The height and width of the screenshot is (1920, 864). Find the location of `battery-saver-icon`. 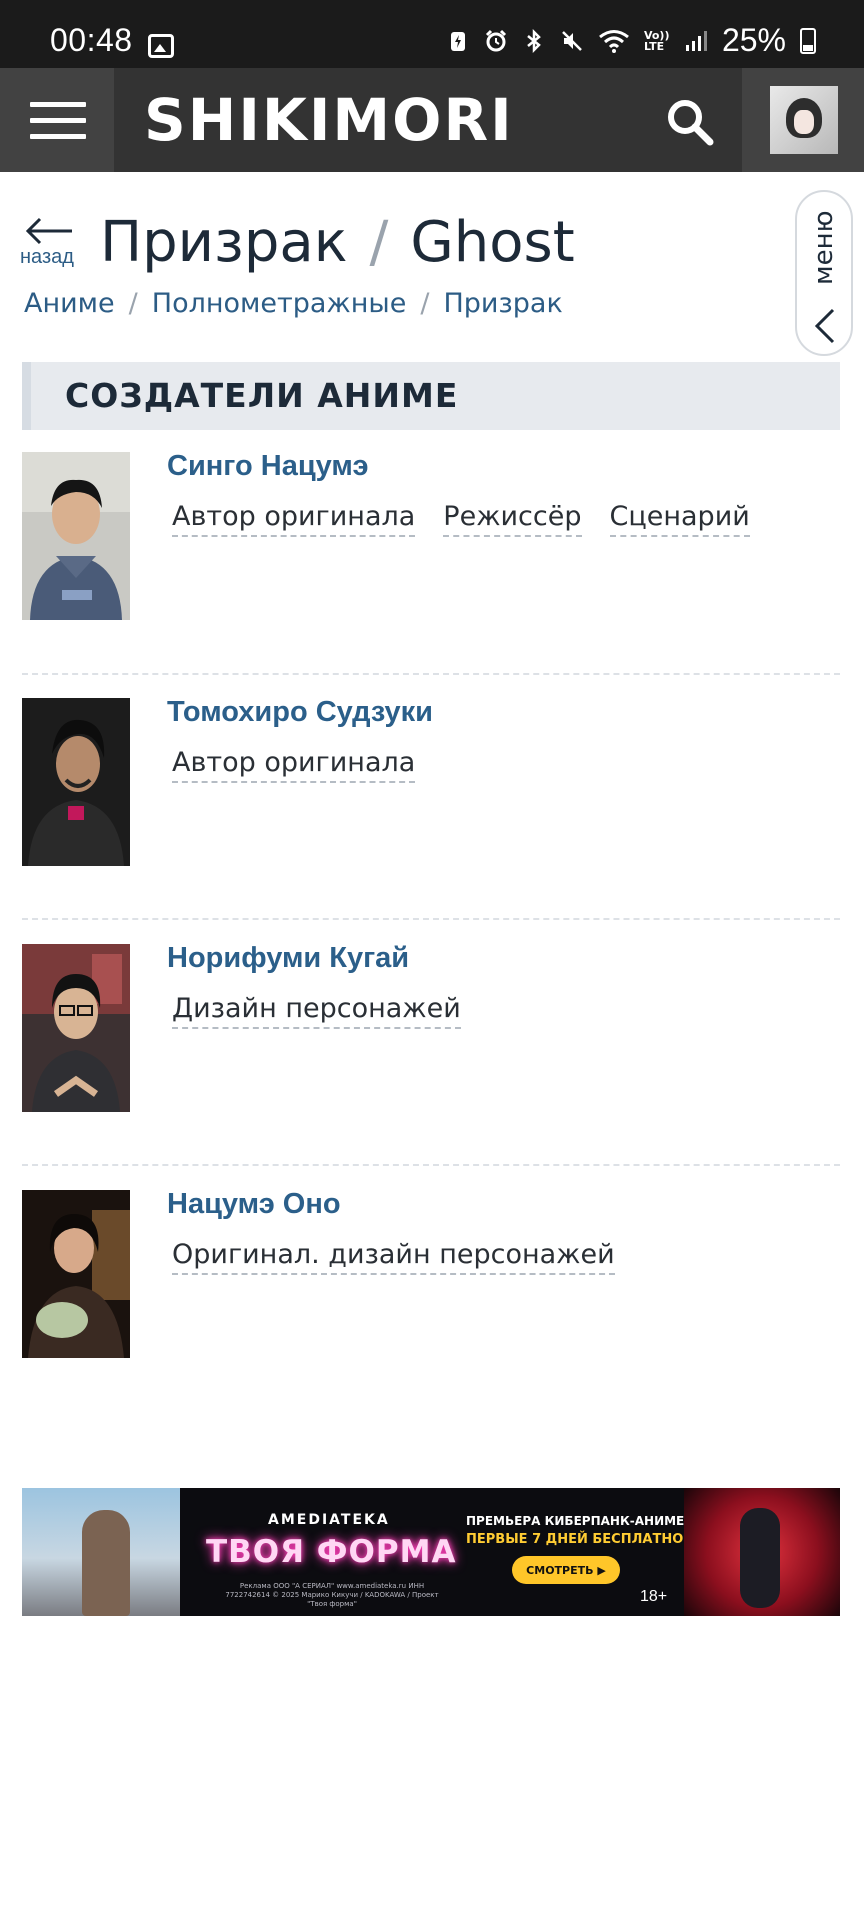

battery-saver-icon is located at coordinates (457, 41).